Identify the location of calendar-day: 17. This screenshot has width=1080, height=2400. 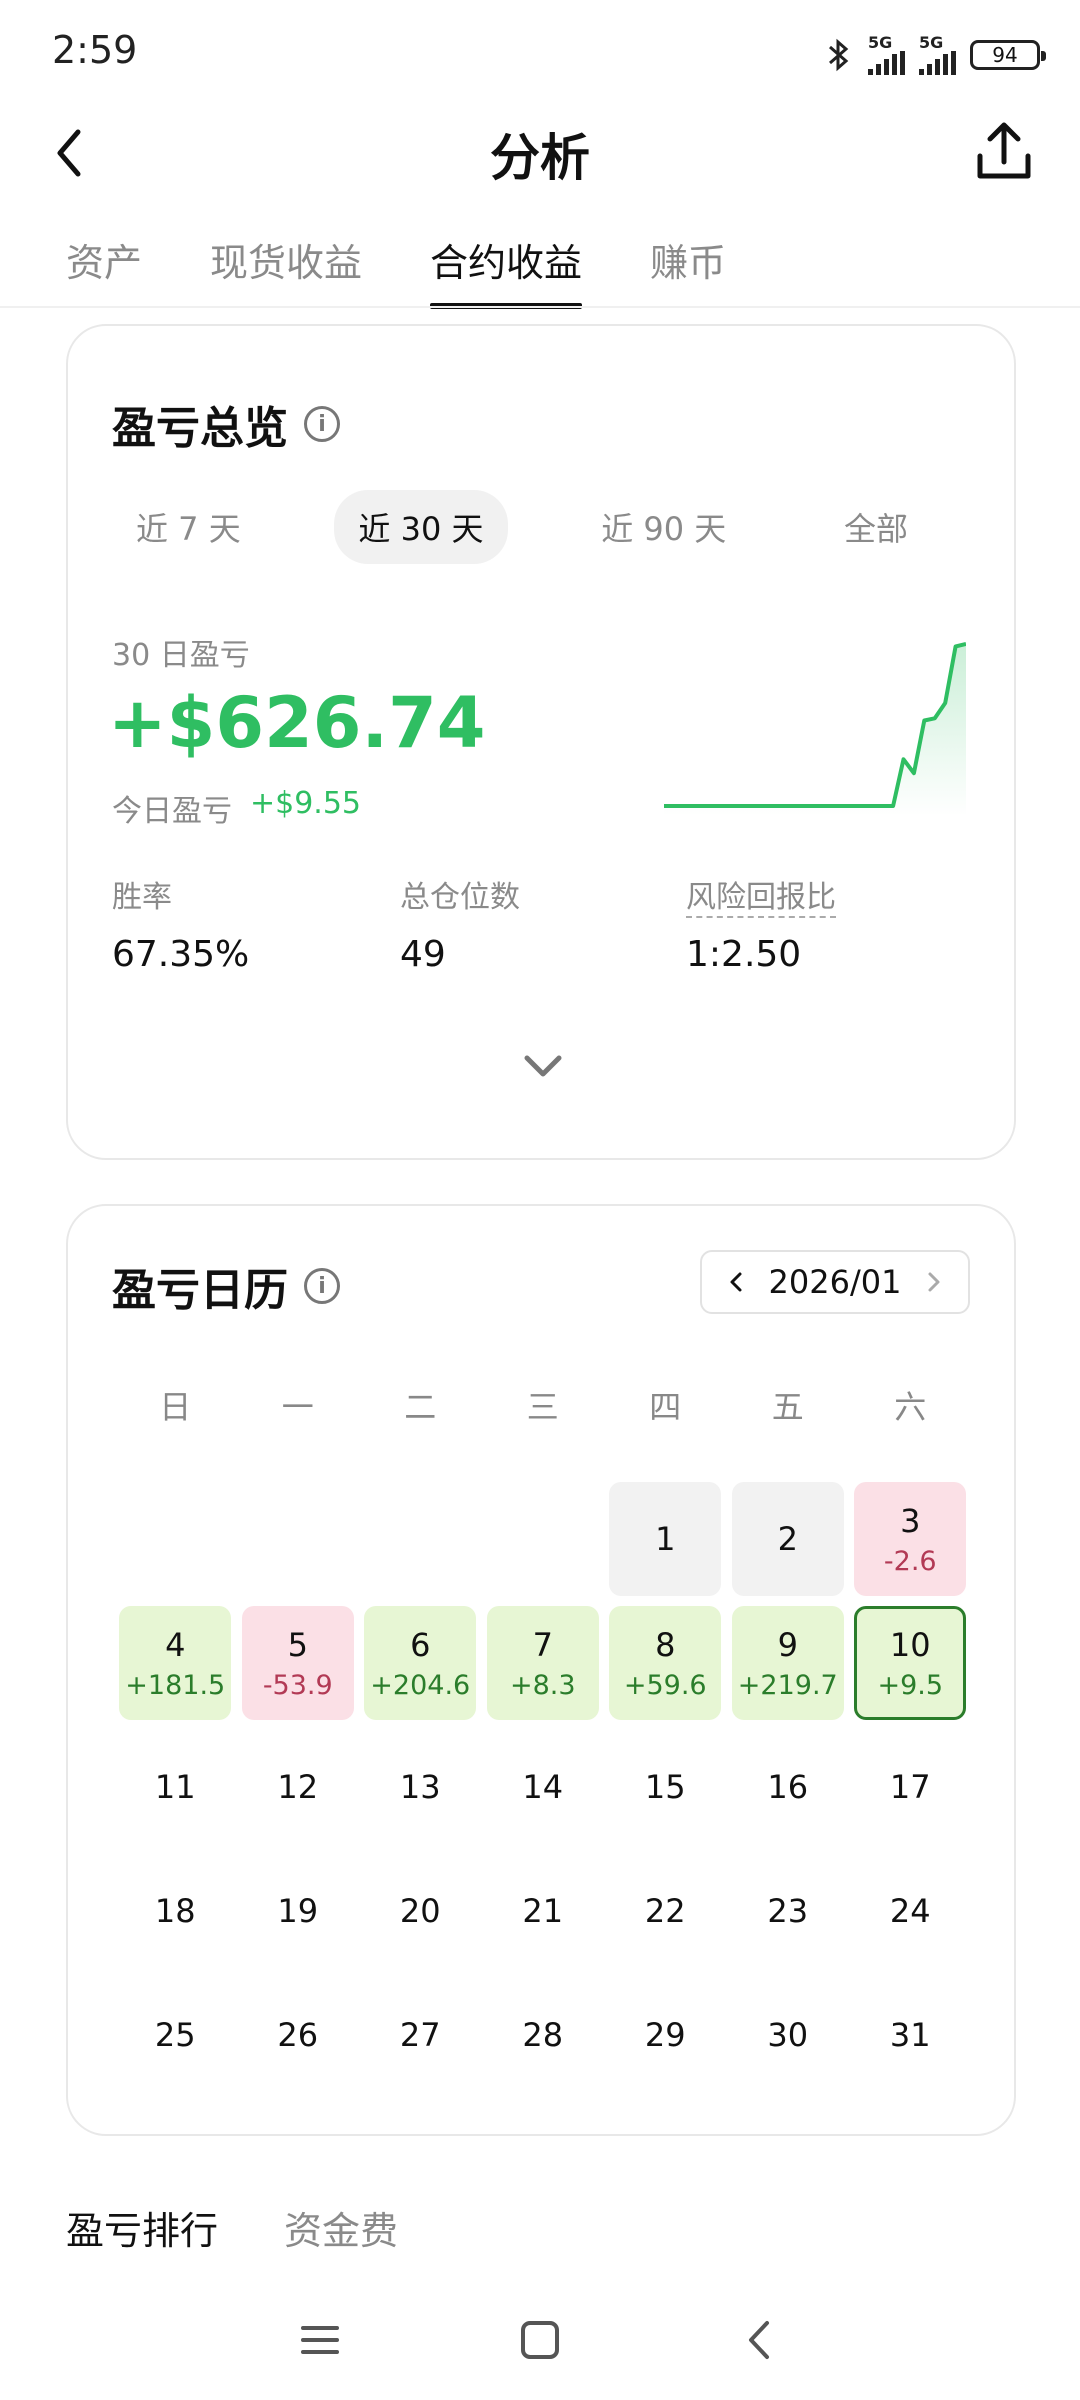
(910, 1787).